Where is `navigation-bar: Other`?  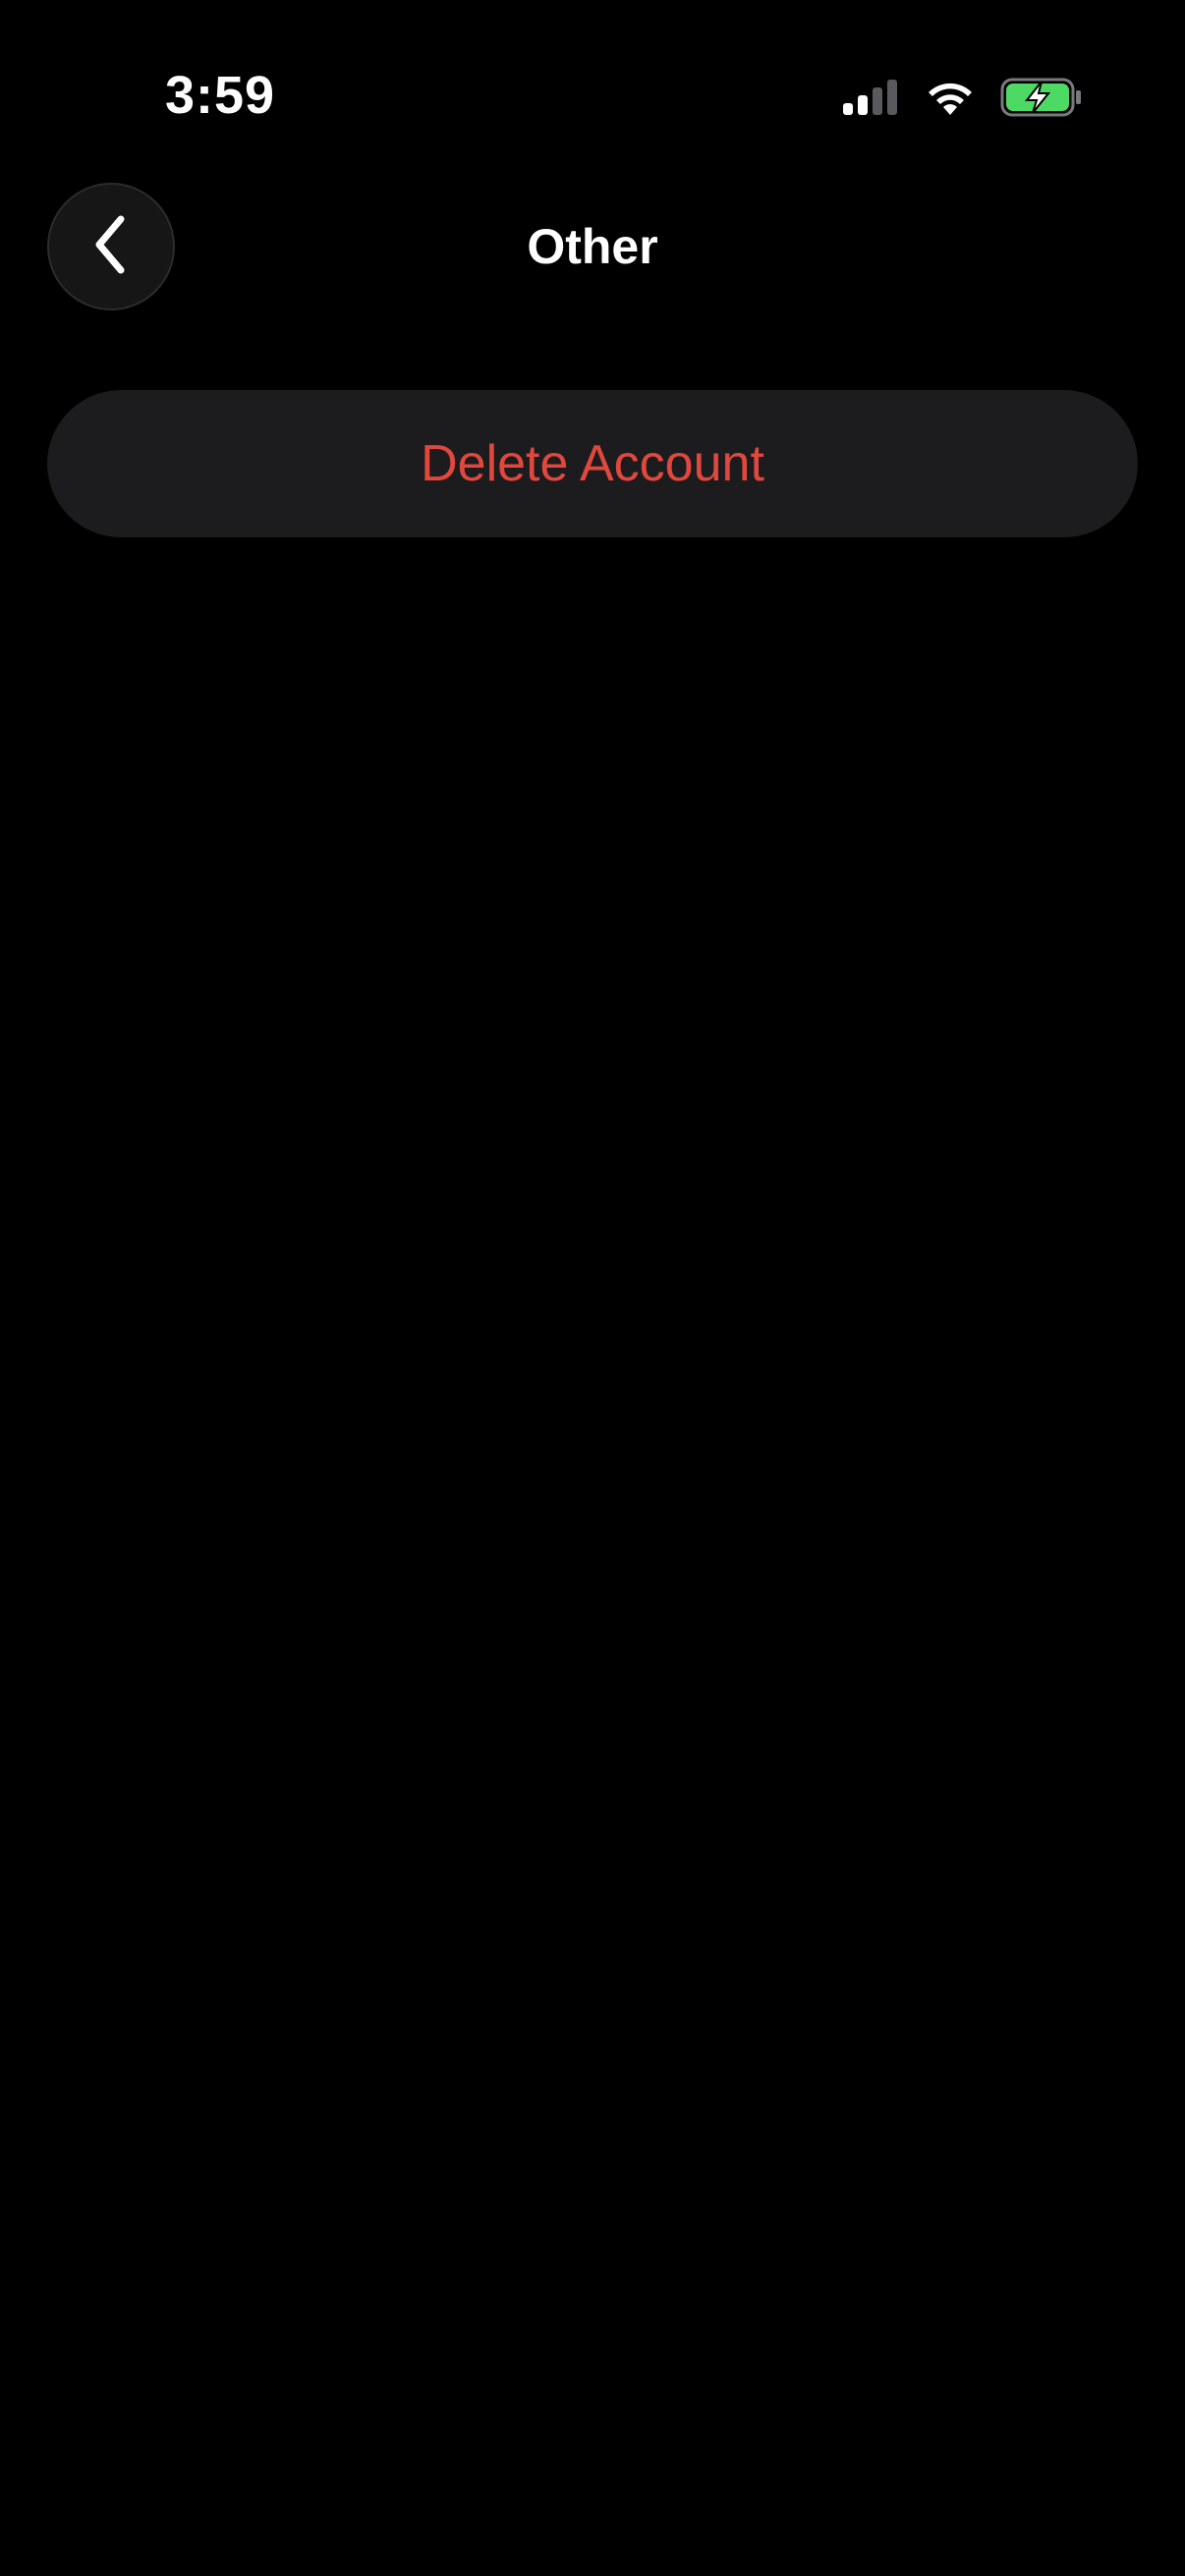 navigation-bar: Other is located at coordinates (592, 247).